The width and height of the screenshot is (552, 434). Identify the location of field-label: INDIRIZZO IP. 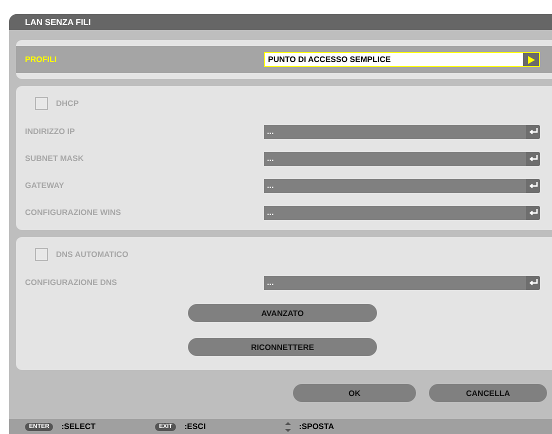
(50, 131).